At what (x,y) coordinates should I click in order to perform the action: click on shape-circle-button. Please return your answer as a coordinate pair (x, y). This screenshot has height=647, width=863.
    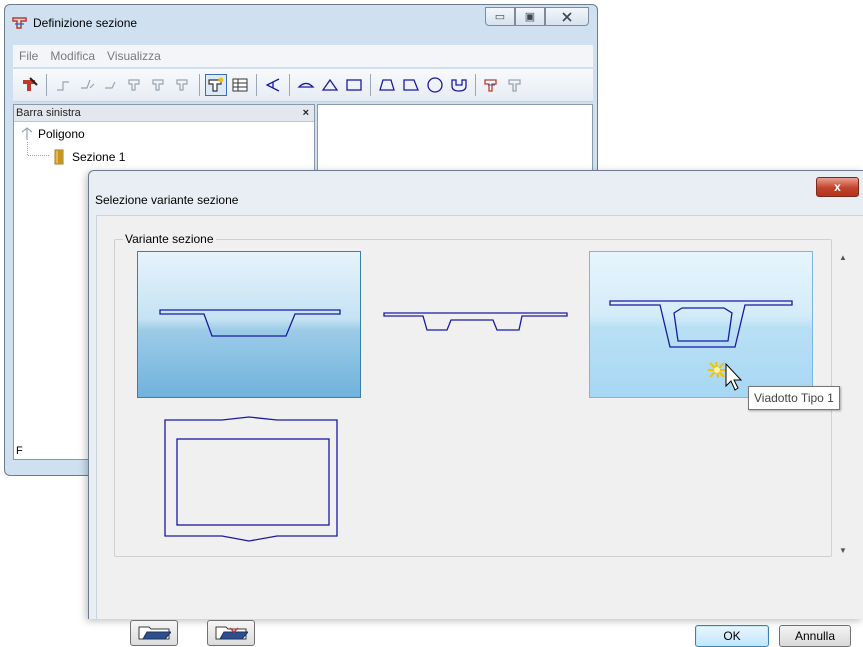
    Looking at the image, I should click on (435, 85).